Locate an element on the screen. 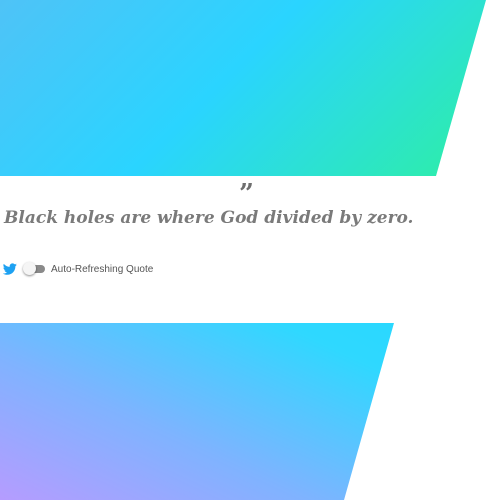 The width and height of the screenshot is (500, 500). twitter-icon is located at coordinates (9, 269).